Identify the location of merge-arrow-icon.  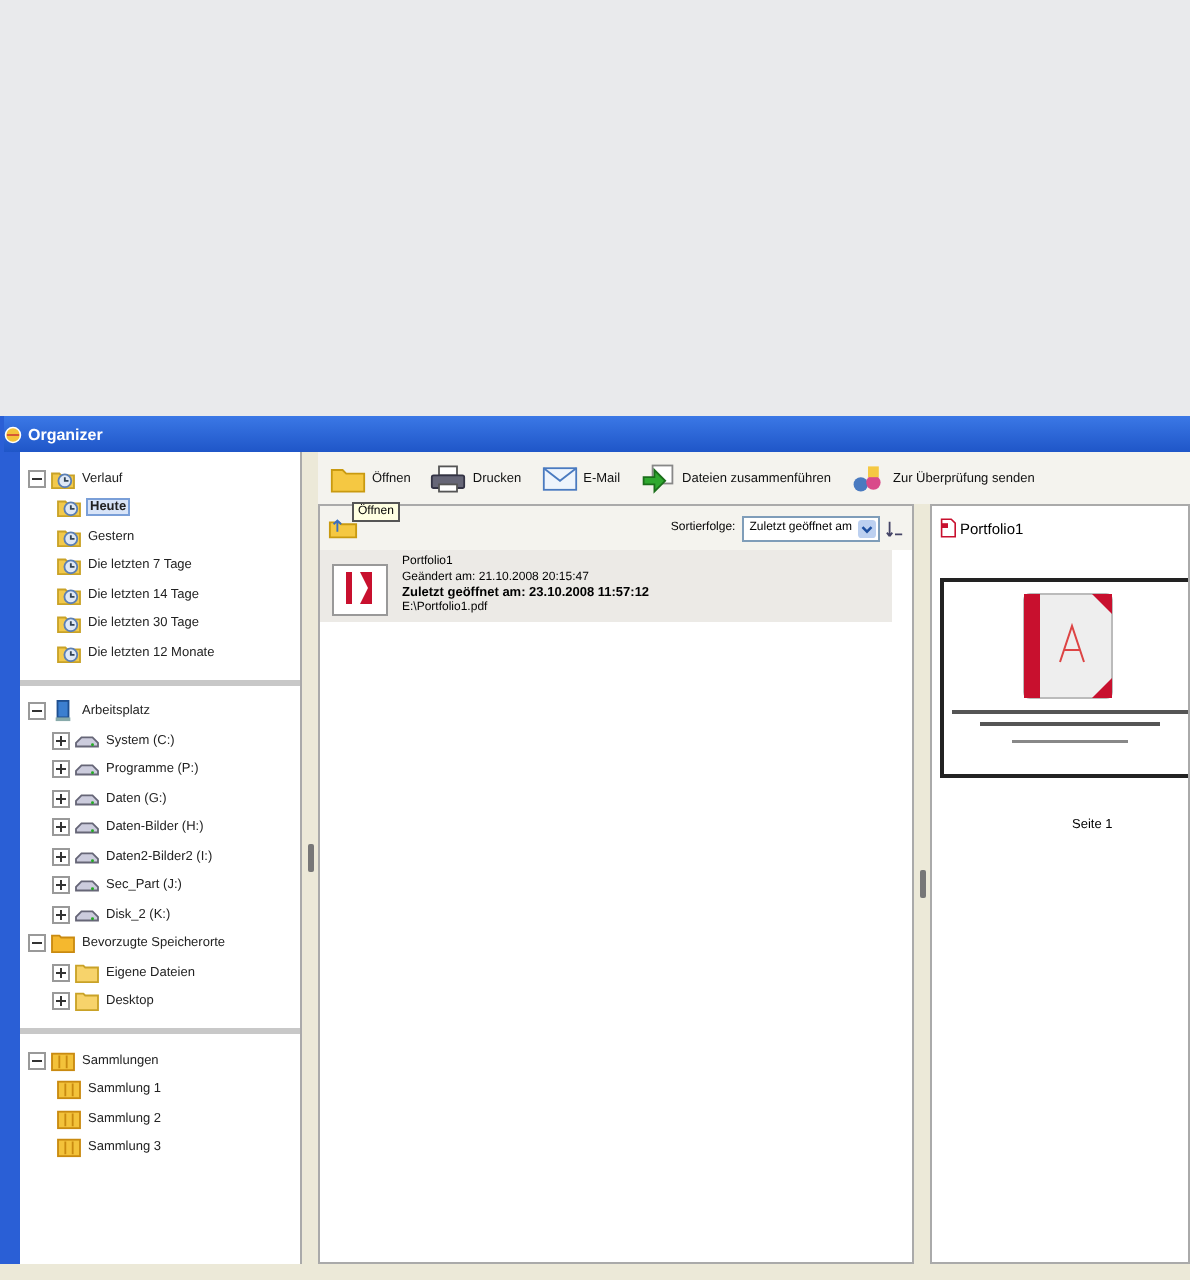
(658, 478).